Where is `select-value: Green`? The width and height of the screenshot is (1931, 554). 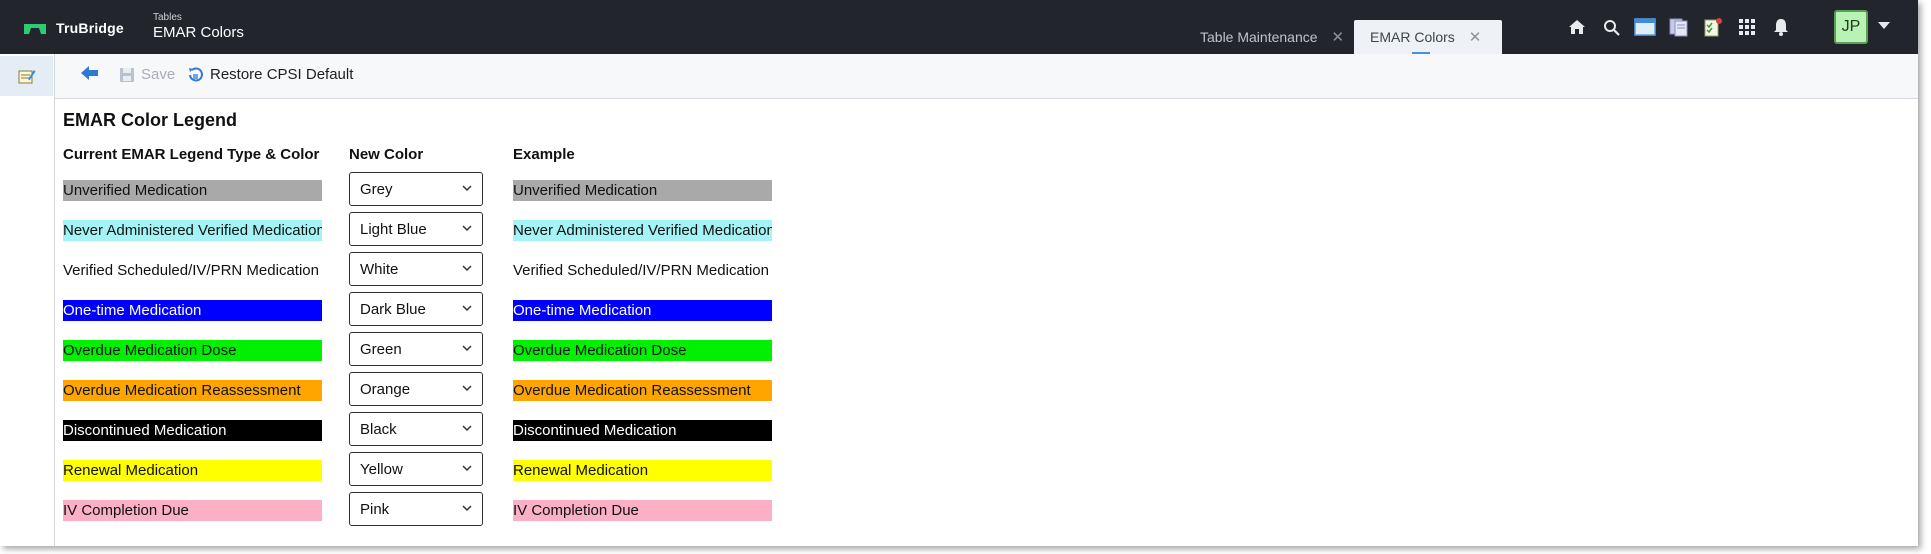 select-value: Green is located at coordinates (381, 349).